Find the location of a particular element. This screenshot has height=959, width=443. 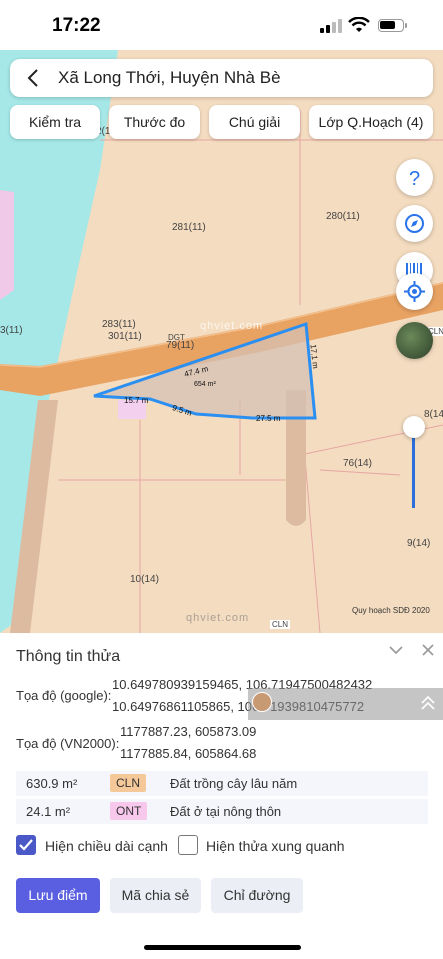

battery-icon is located at coordinates (392, 25).